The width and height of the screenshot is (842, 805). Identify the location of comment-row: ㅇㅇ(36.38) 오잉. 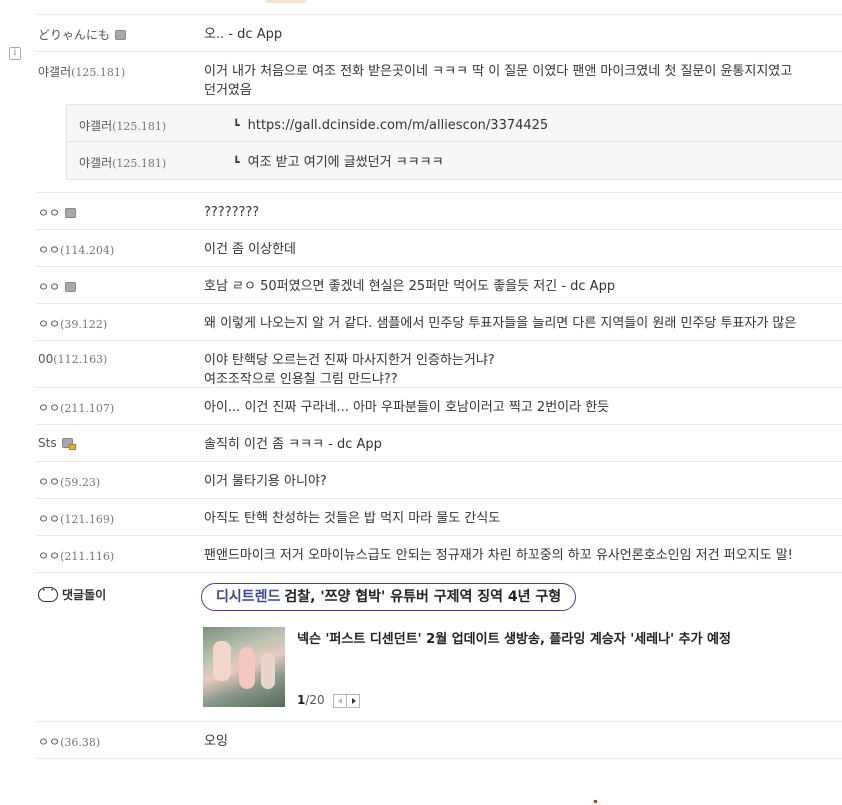
(439, 740).